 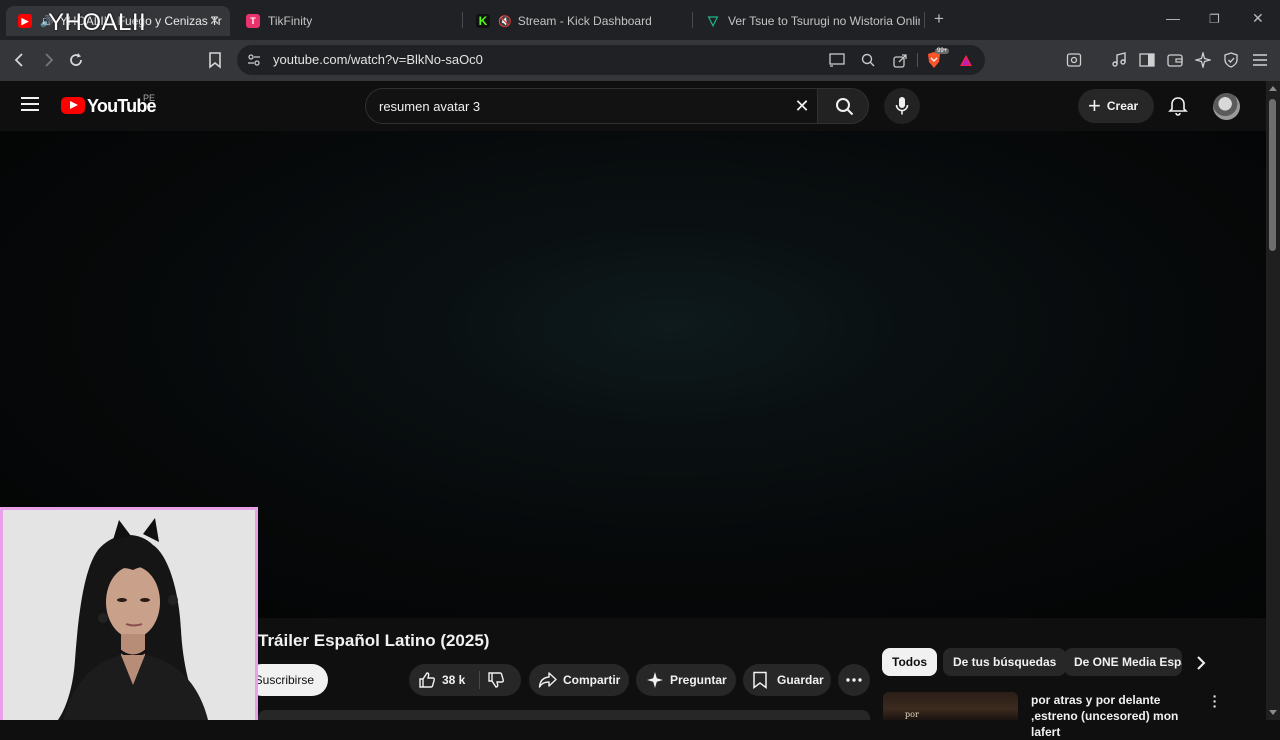 I want to click on tikfinity-favicon-icon: T, so click(x=253, y=21).